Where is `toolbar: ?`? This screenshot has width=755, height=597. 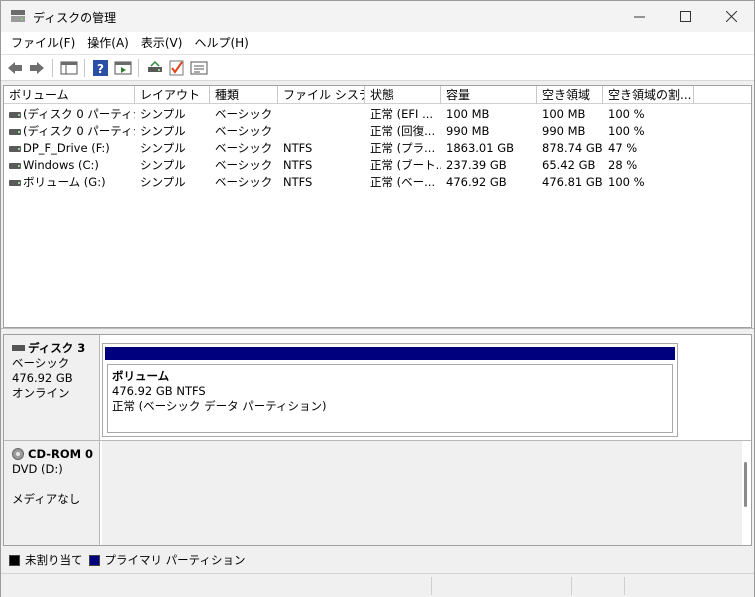
toolbar: ? is located at coordinates (377, 67).